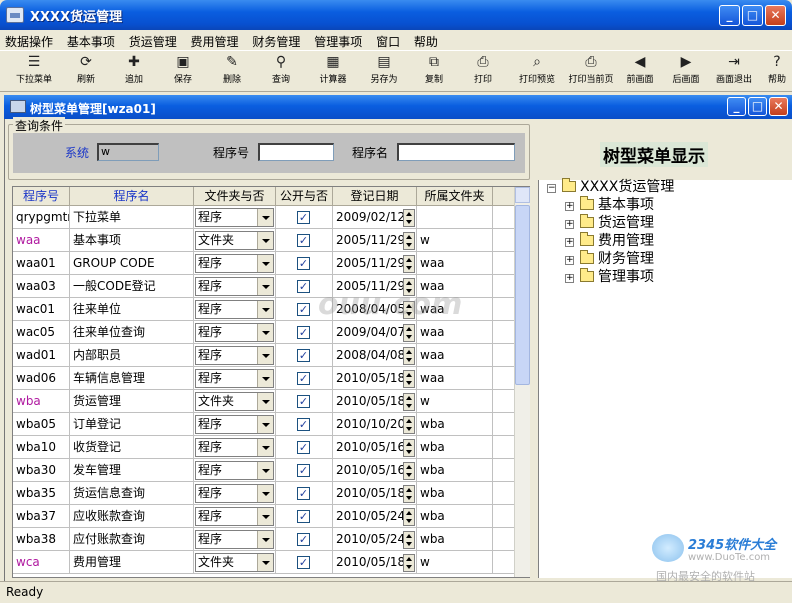 The width and height of the screenshot is (792, 603). Describe the element at coordinates (41, 263) in the screenshot. I see `cell-program-no: waa01` at that location.